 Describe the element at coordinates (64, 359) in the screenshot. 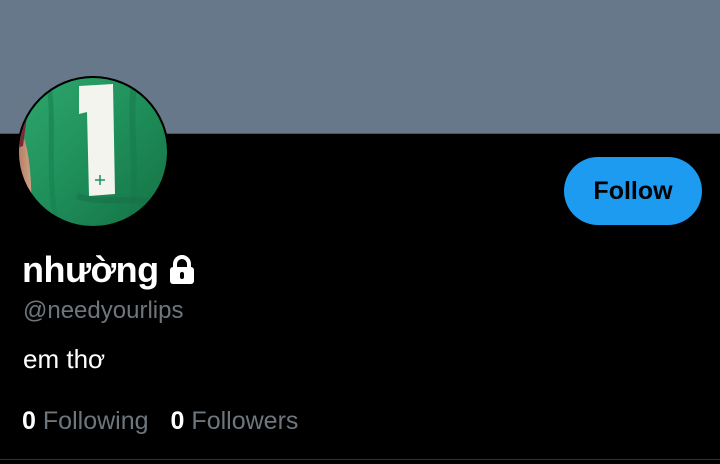

I see `bio: em thơ` at that location.